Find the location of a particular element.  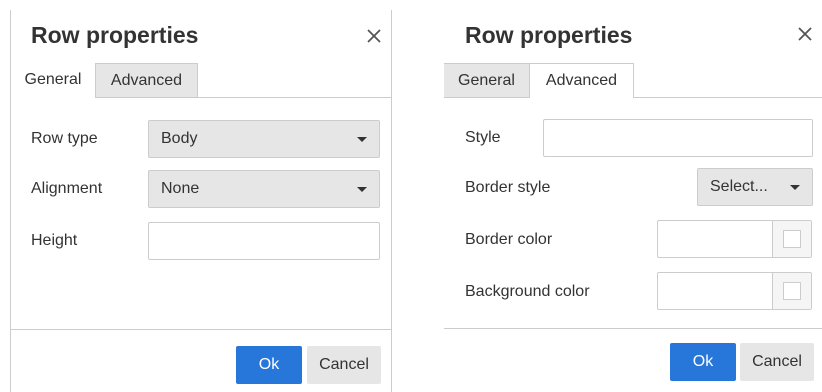

height-label: Height is located at coordinates (54, 240).